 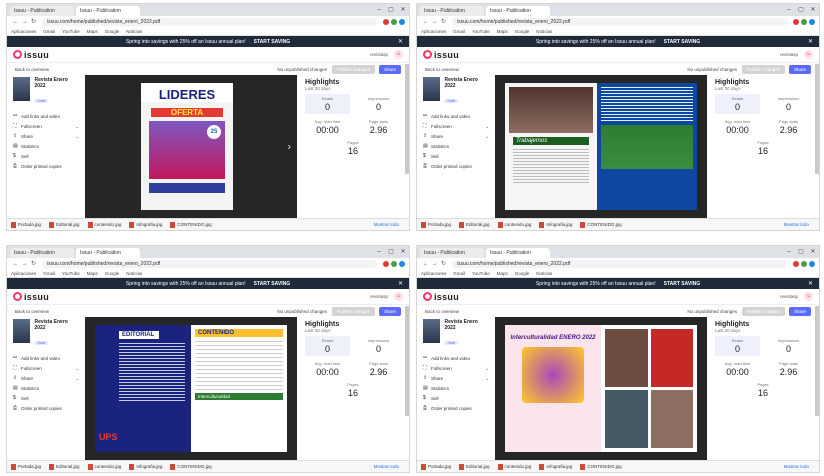 I want to click on magazine-cover: LIDERES OFERTA 25, so click(x=187, y=146).